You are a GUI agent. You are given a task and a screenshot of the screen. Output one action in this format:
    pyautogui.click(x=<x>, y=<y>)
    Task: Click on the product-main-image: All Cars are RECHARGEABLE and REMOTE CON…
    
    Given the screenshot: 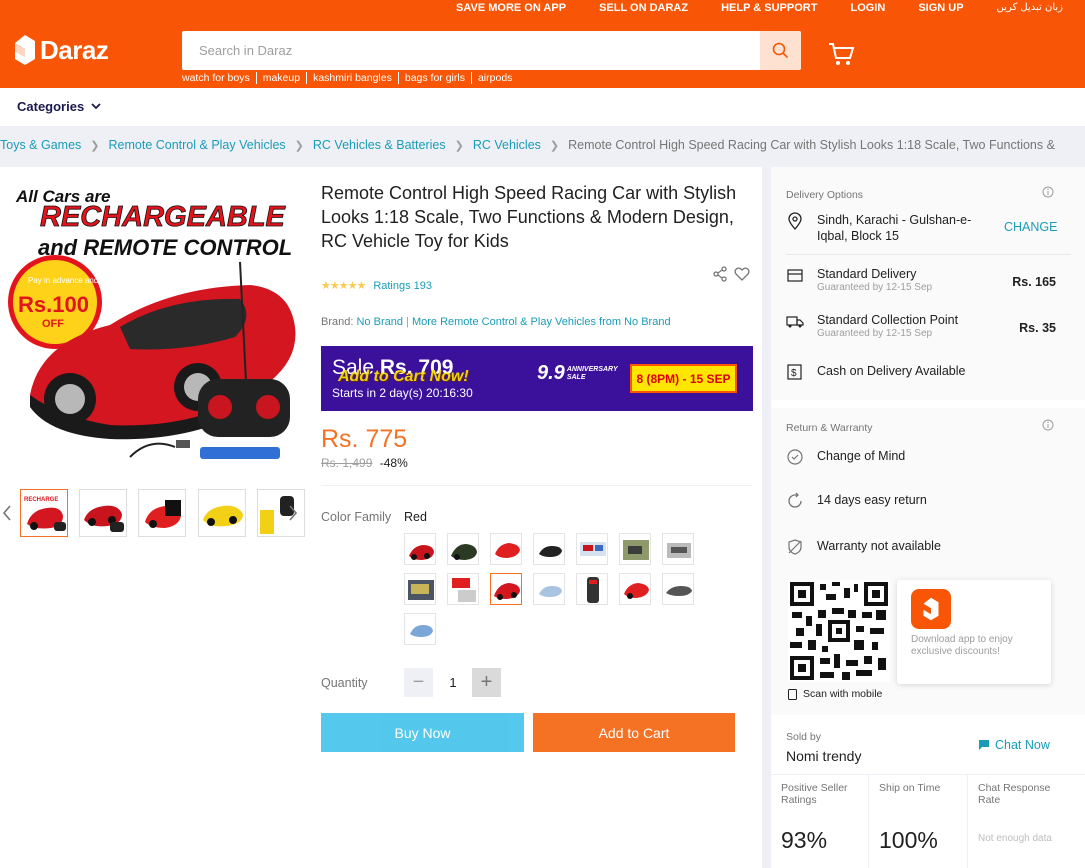 What is the action you would take?
    pyautogui.click(x=152, y=322)
    